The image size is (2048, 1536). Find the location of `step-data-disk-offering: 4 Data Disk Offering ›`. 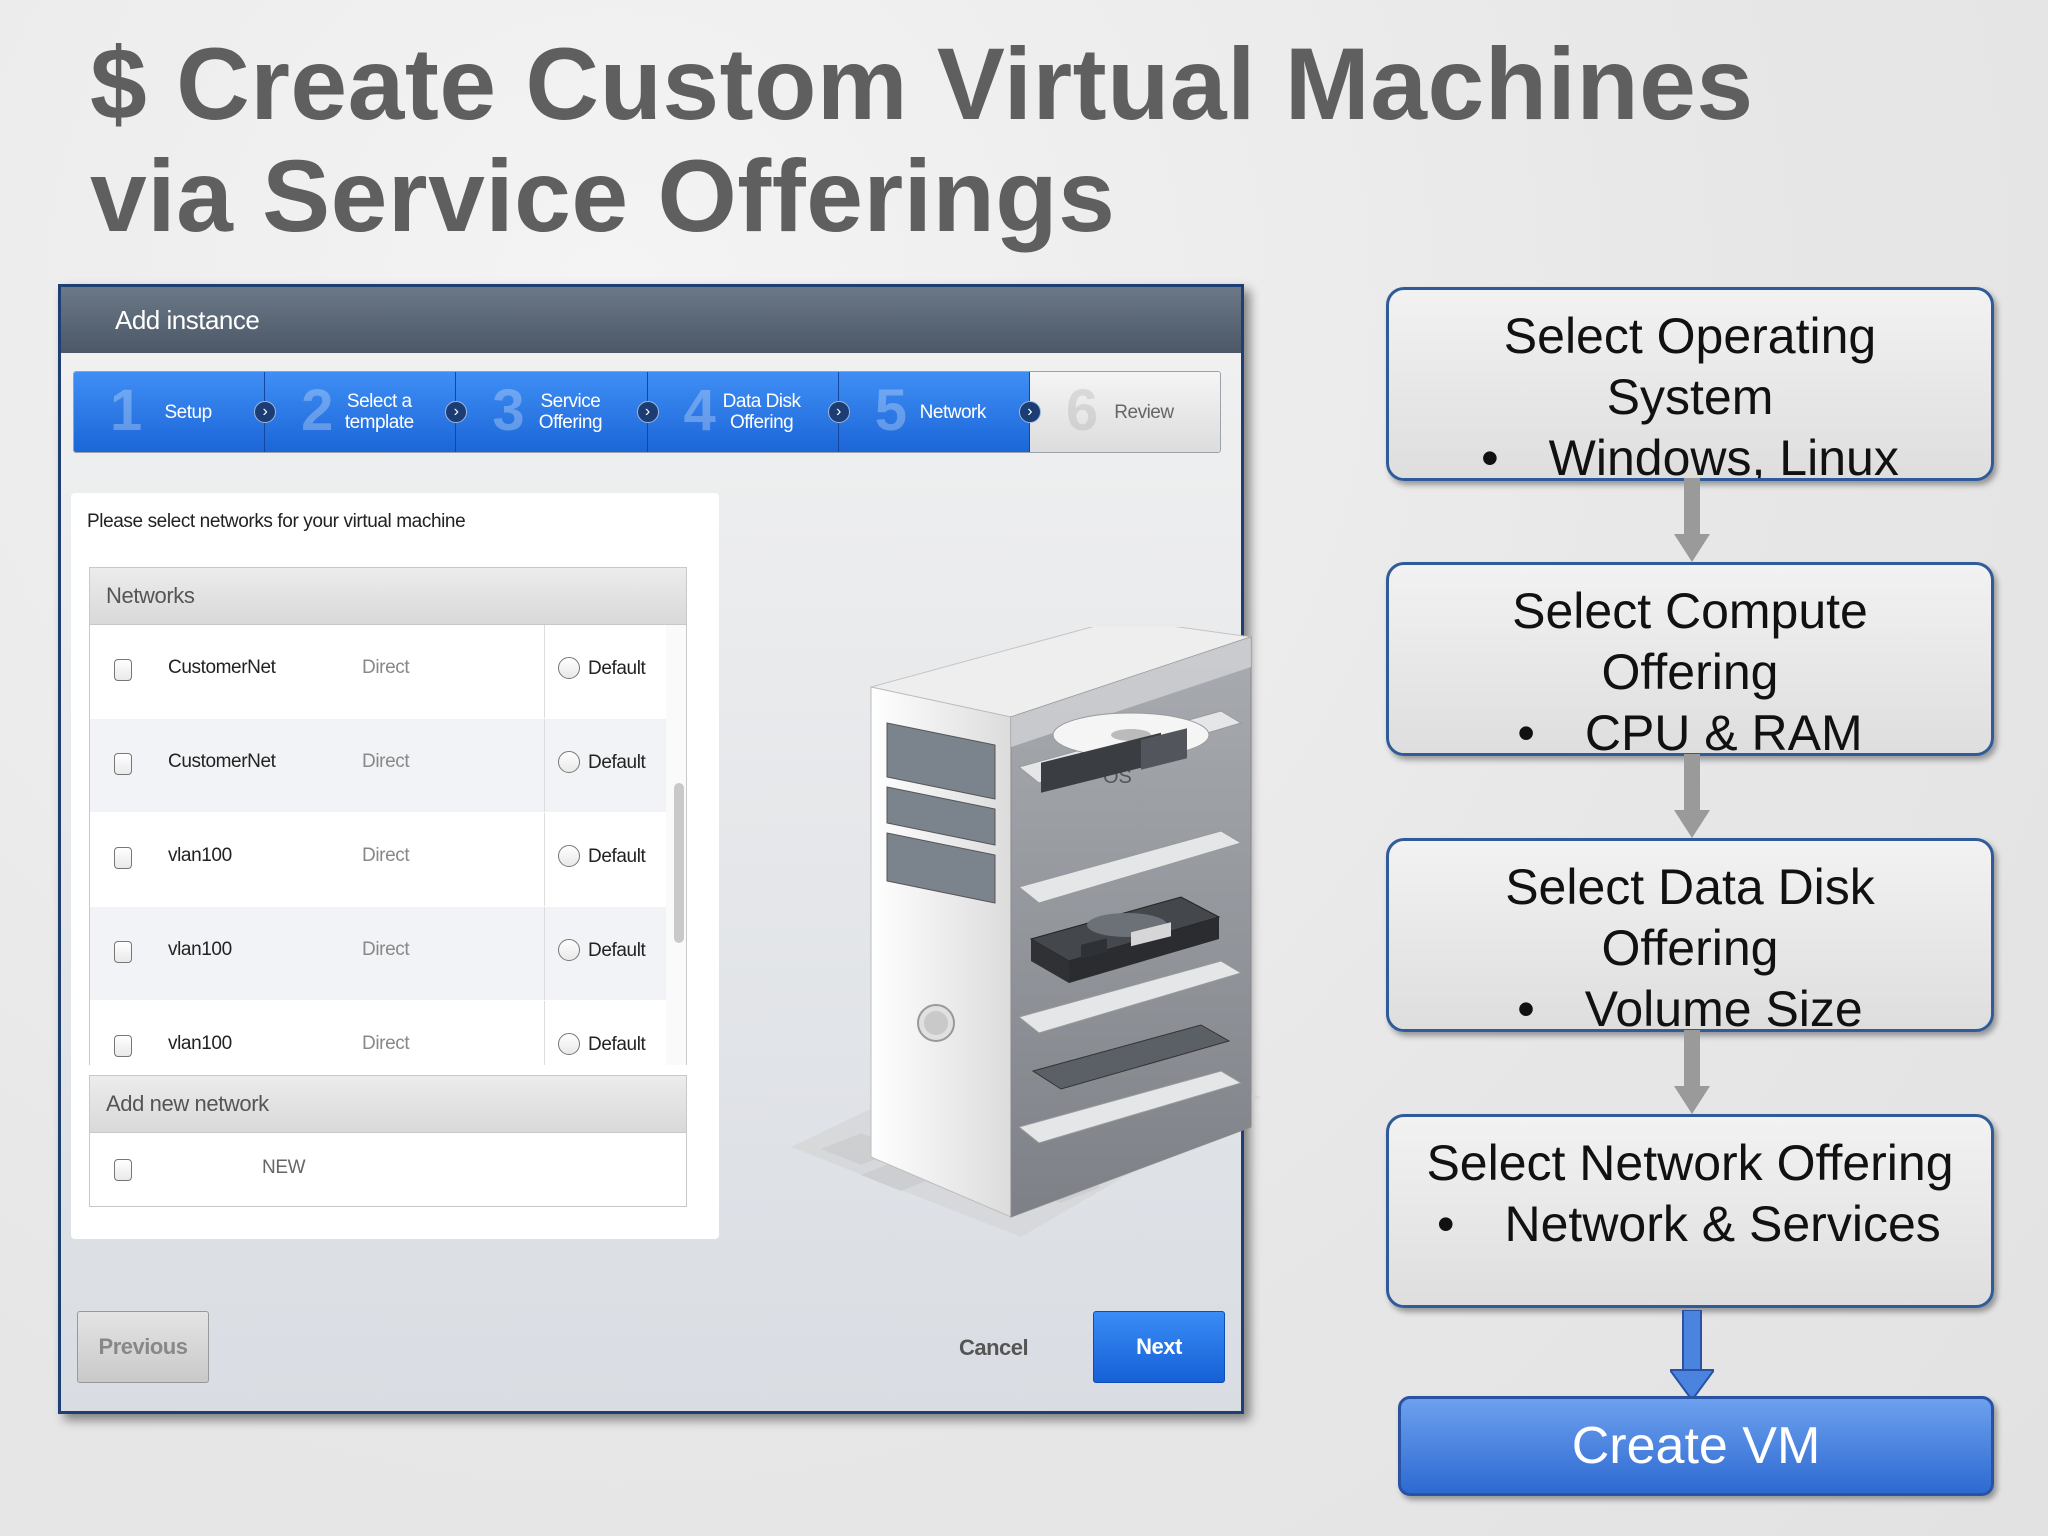

step-data-disk-offering: 4 Data Disk Offering › is located at coordinates (748, 412).